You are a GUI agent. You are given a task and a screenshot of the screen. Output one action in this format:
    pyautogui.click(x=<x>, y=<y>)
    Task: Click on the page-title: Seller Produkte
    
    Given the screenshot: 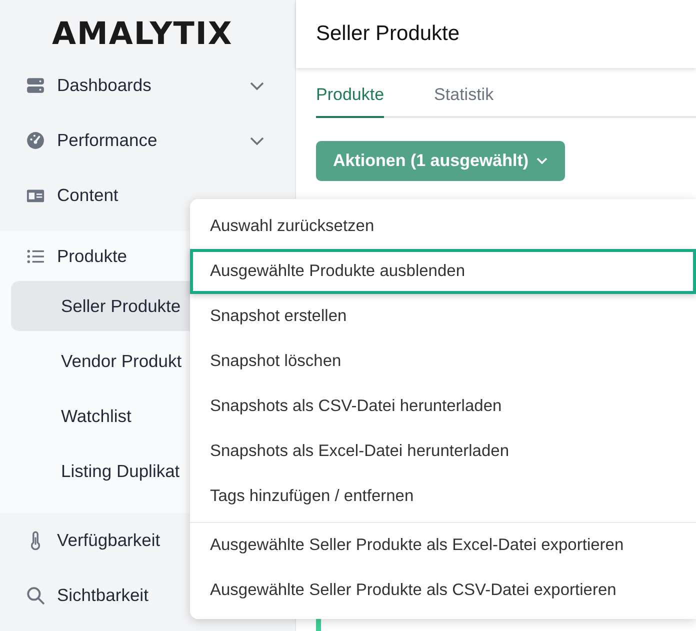 What is the action you would take?
    pyautogui.click(x=388, y=34)
    